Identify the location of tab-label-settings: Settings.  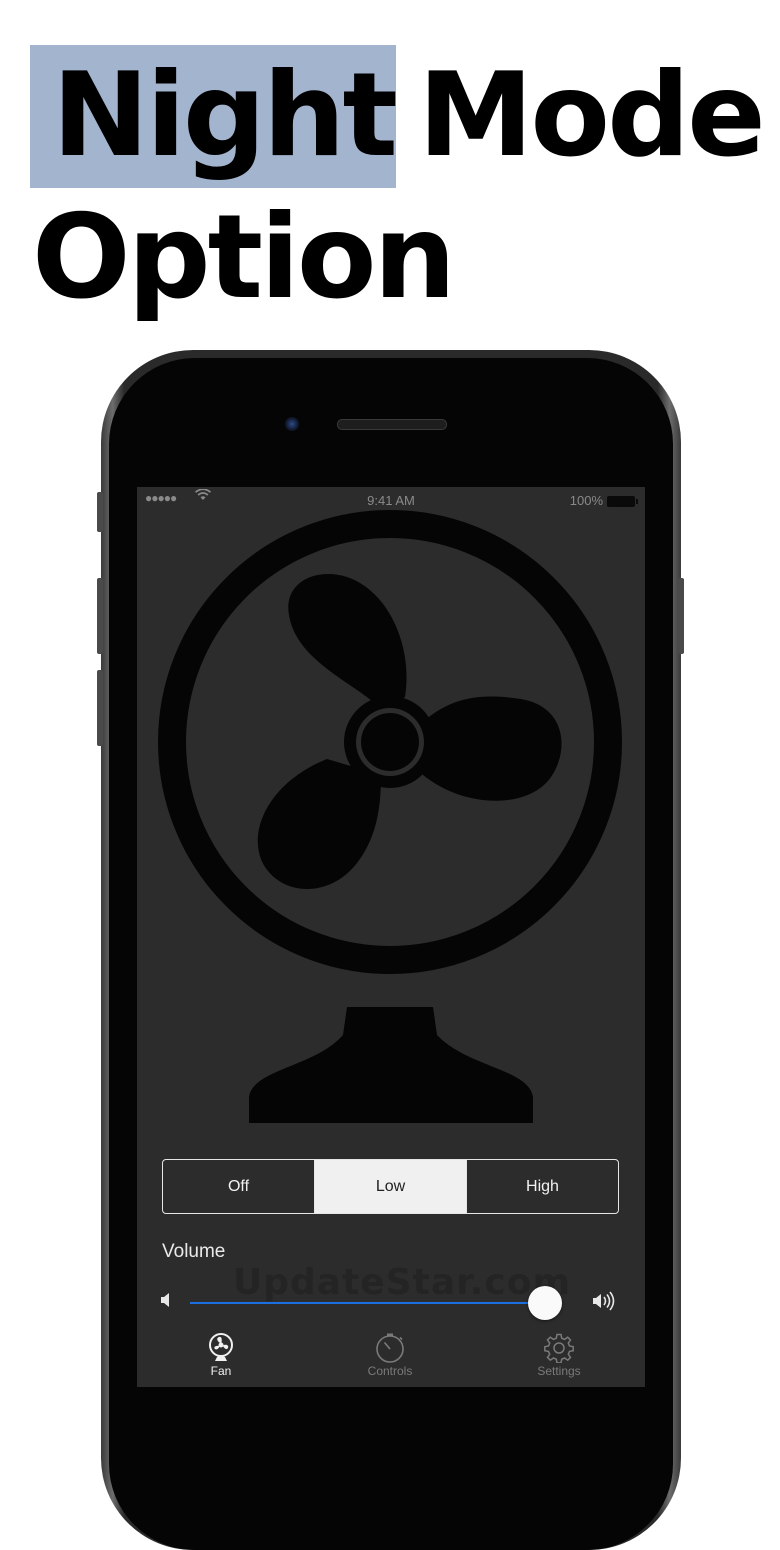
(559, 1371).